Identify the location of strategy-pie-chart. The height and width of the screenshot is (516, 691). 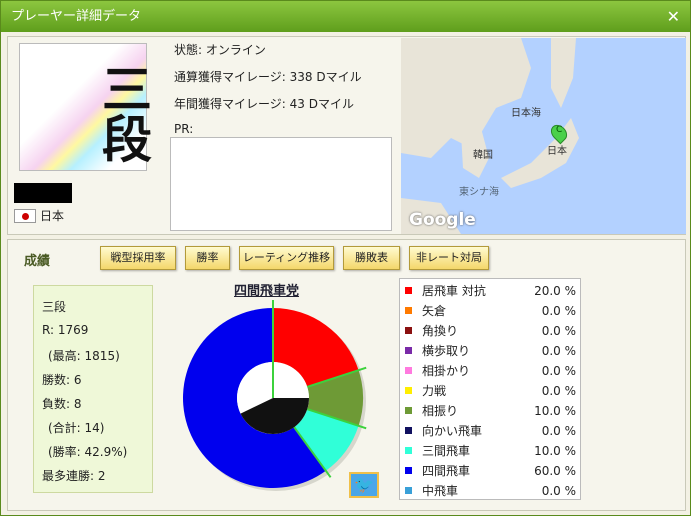
(275, 395).